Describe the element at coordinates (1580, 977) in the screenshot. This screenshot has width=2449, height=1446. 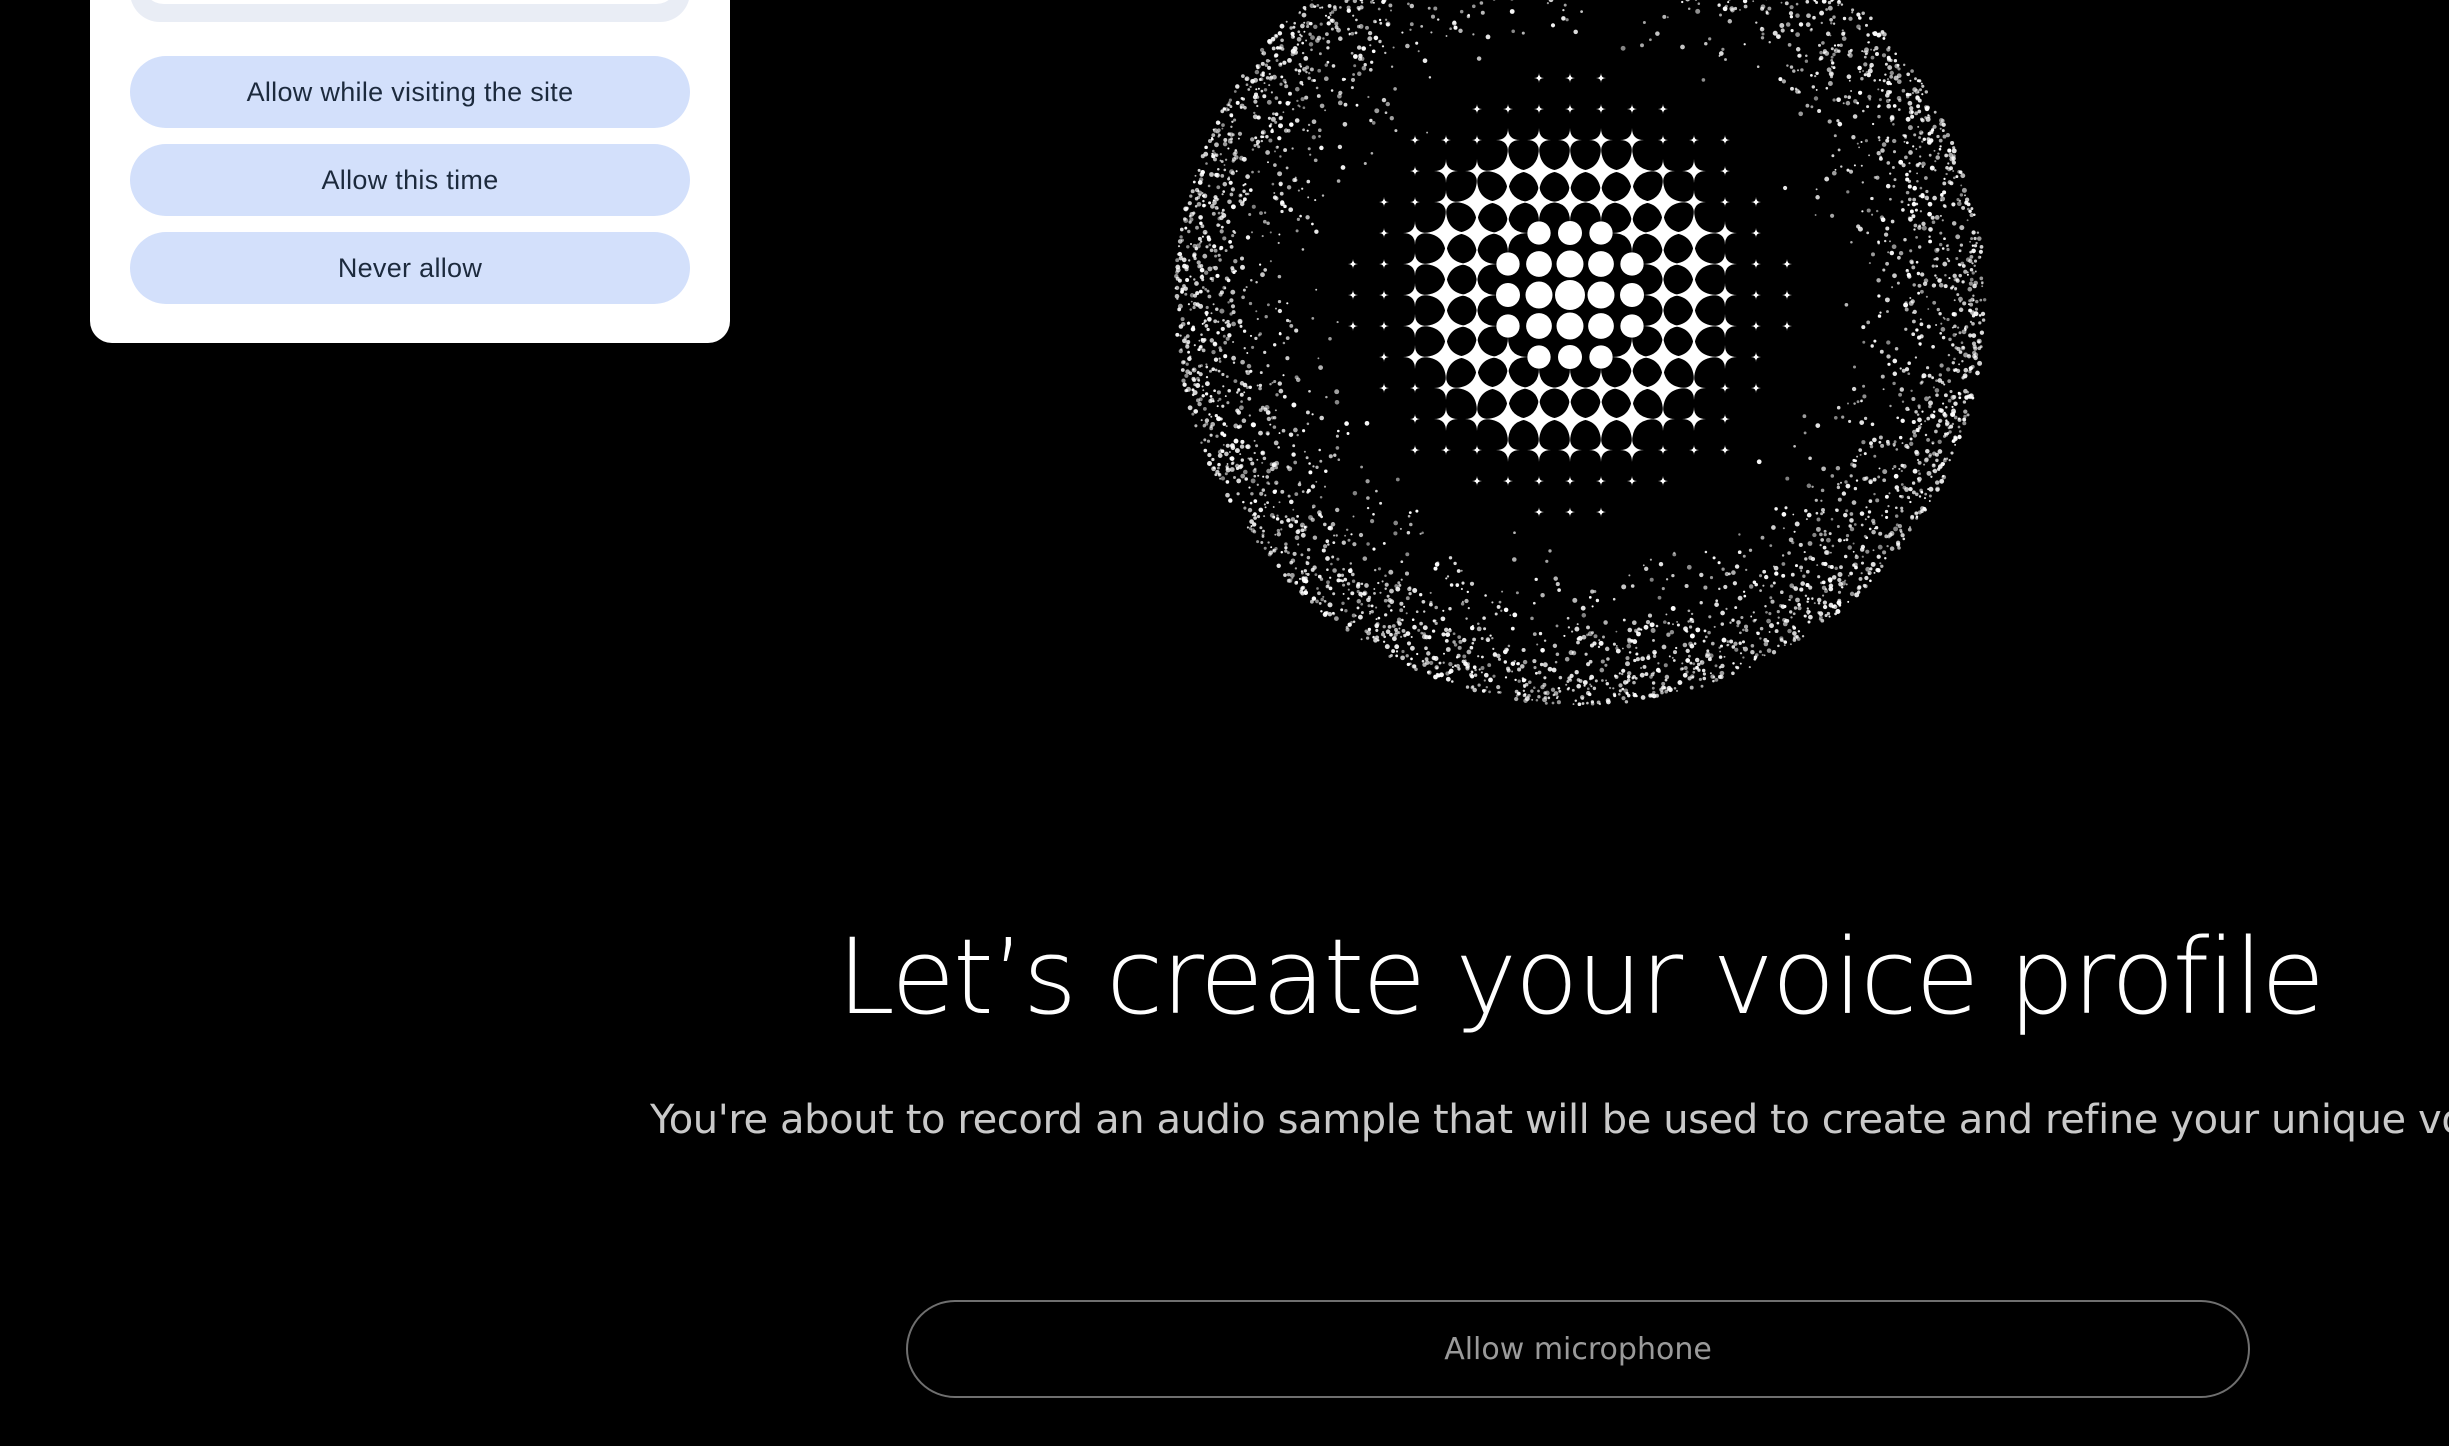
I see `page-title: Let’s create your voice profile` at that location.